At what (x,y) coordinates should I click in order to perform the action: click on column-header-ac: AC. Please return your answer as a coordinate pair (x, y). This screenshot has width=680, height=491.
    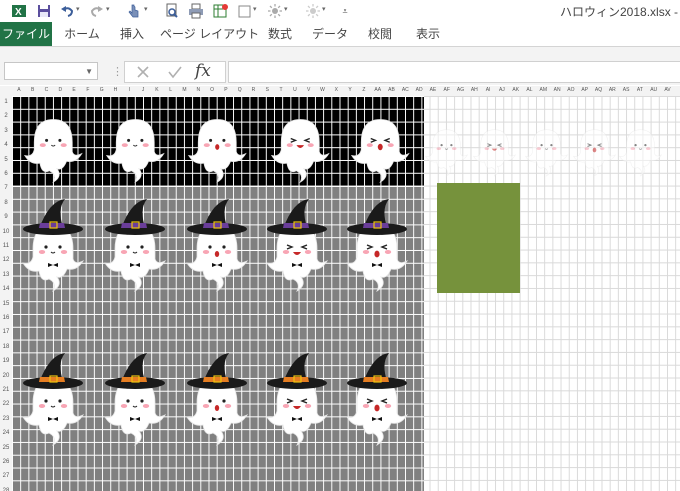
    Looking at the image, I should click on (405, 90).